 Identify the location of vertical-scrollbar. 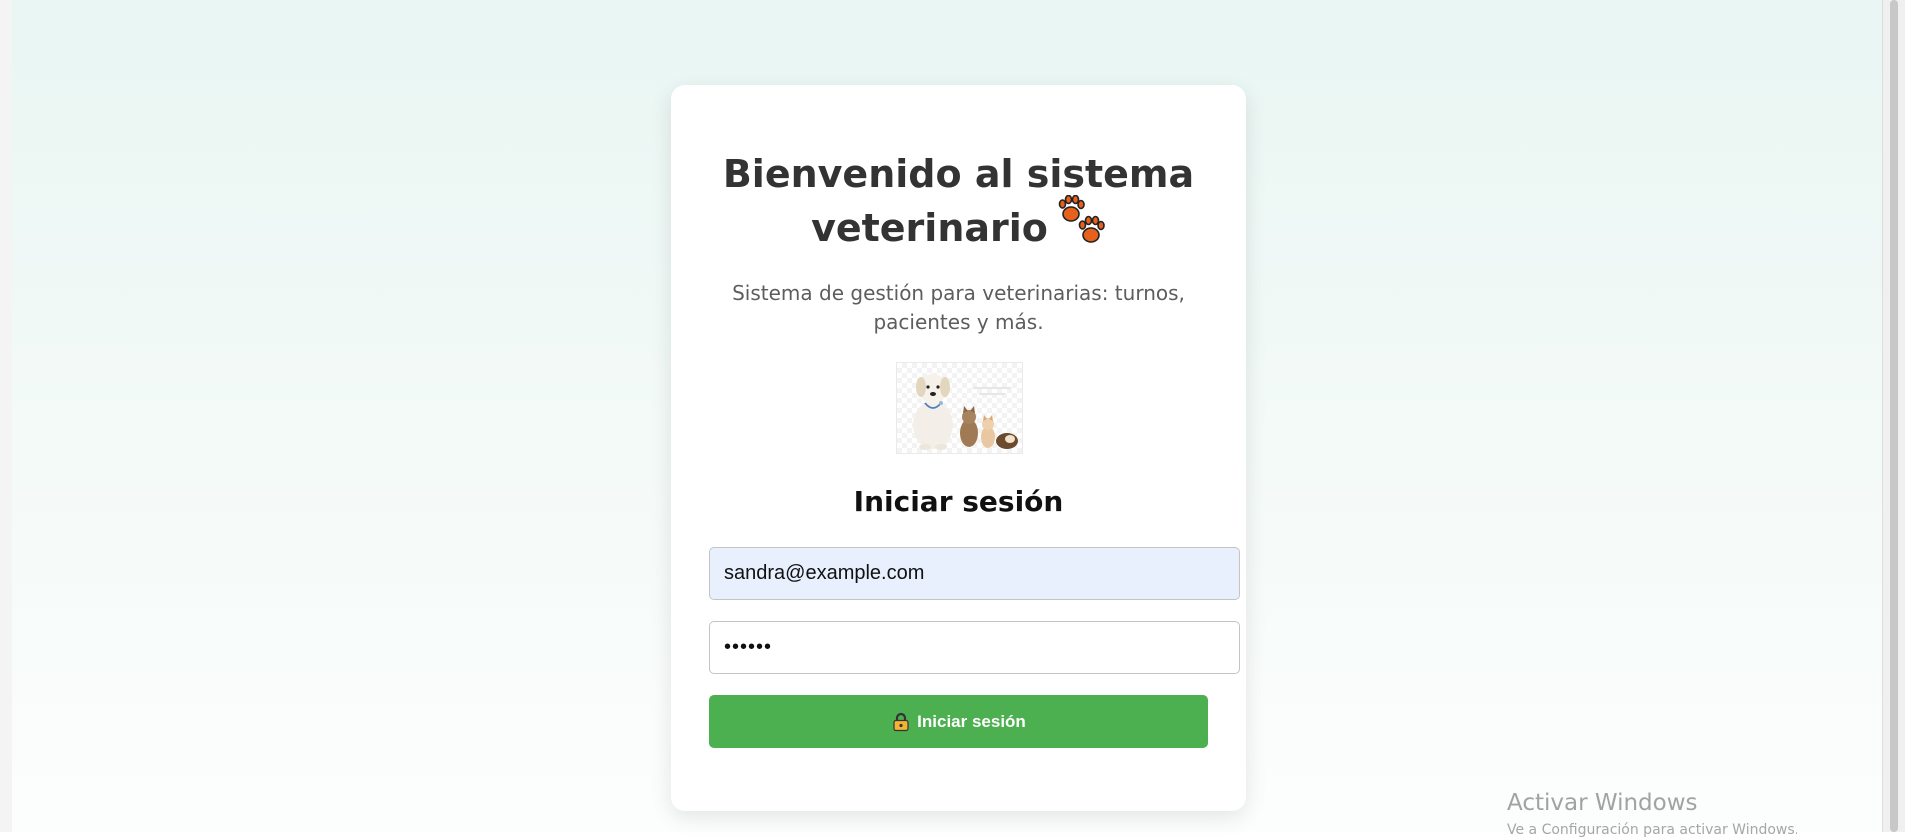
(1893, 416).